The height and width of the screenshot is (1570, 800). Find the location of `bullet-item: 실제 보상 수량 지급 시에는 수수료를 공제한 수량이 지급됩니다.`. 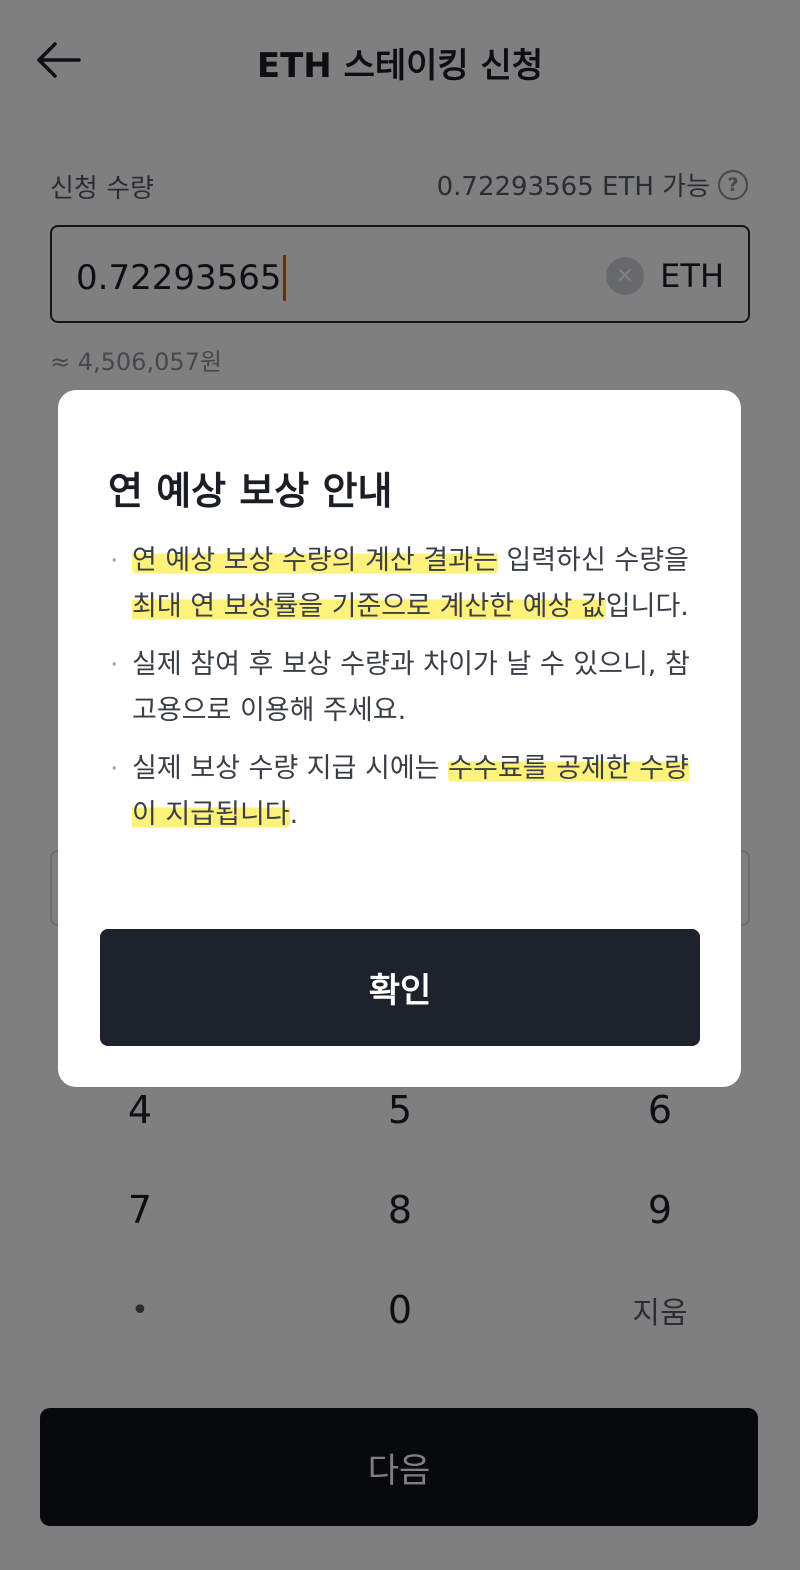

bullet-item: 실제 보상 수량 지급 시에는 수수료를 공제한 수량이 지급됩니다. is located at coordinates (410, 792).